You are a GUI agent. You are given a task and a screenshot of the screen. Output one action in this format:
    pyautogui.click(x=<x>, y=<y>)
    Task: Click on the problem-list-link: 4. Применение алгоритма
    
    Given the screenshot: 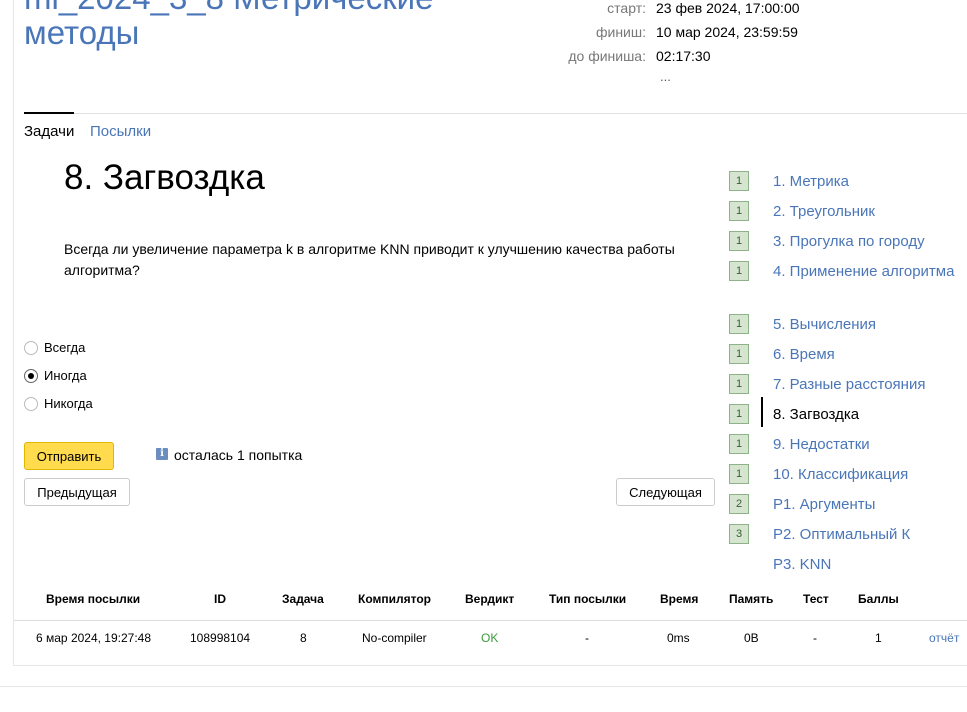 What is the action you would take?
    pyautogui.click(x=869, y=271)
    